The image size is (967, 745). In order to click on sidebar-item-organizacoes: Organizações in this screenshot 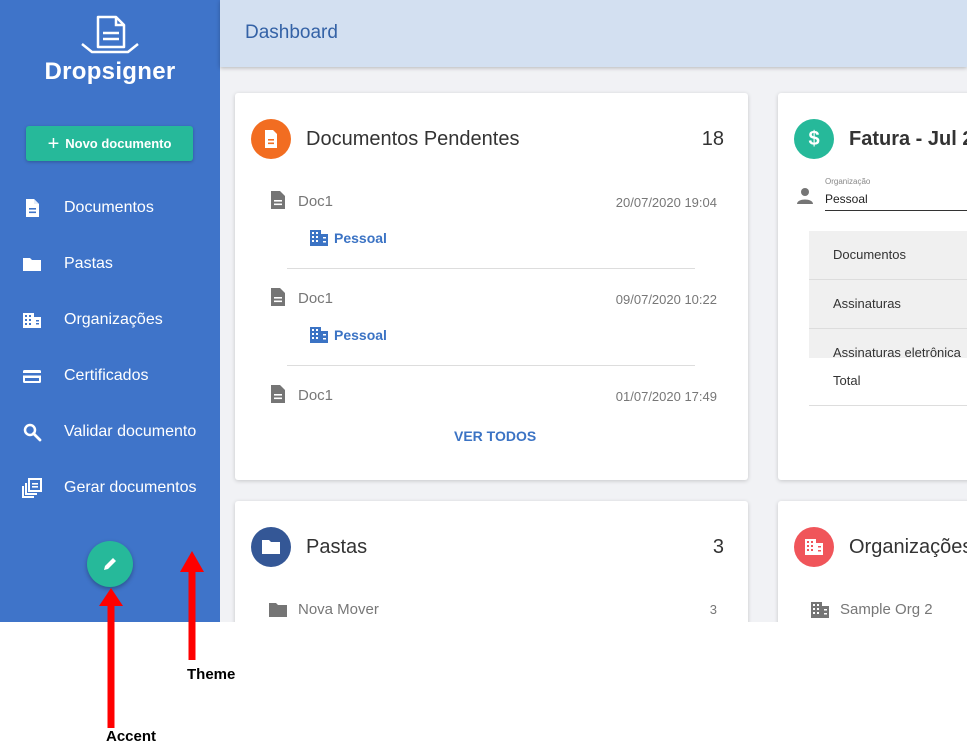, I will do `click(110, 320)`.